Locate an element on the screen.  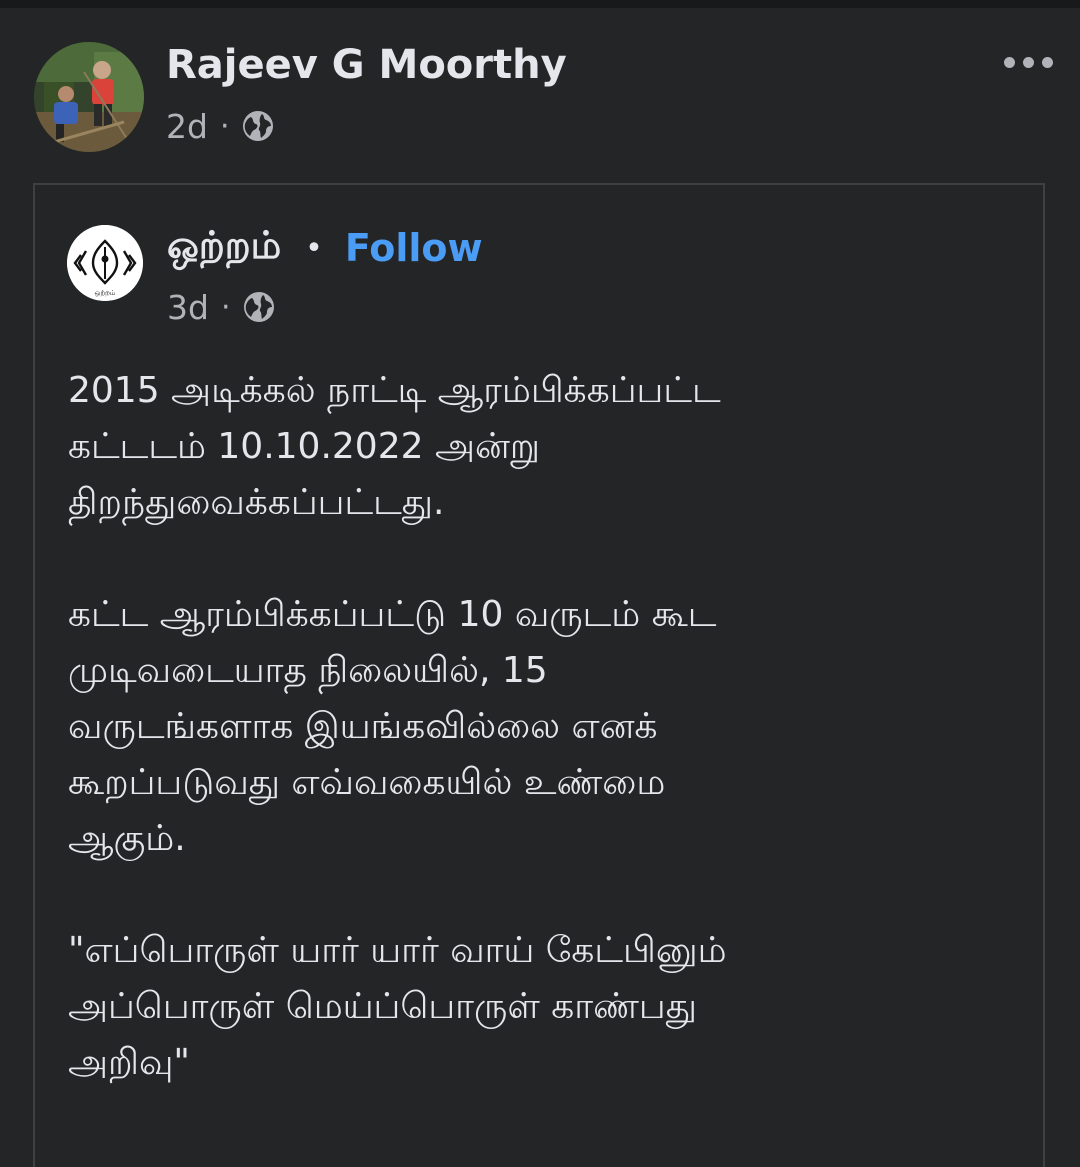
text-line: 2015 அடிக்கல் நாட்டி ஆரம்பிக்கப்பட்ட is located at coordinates (394, 390).